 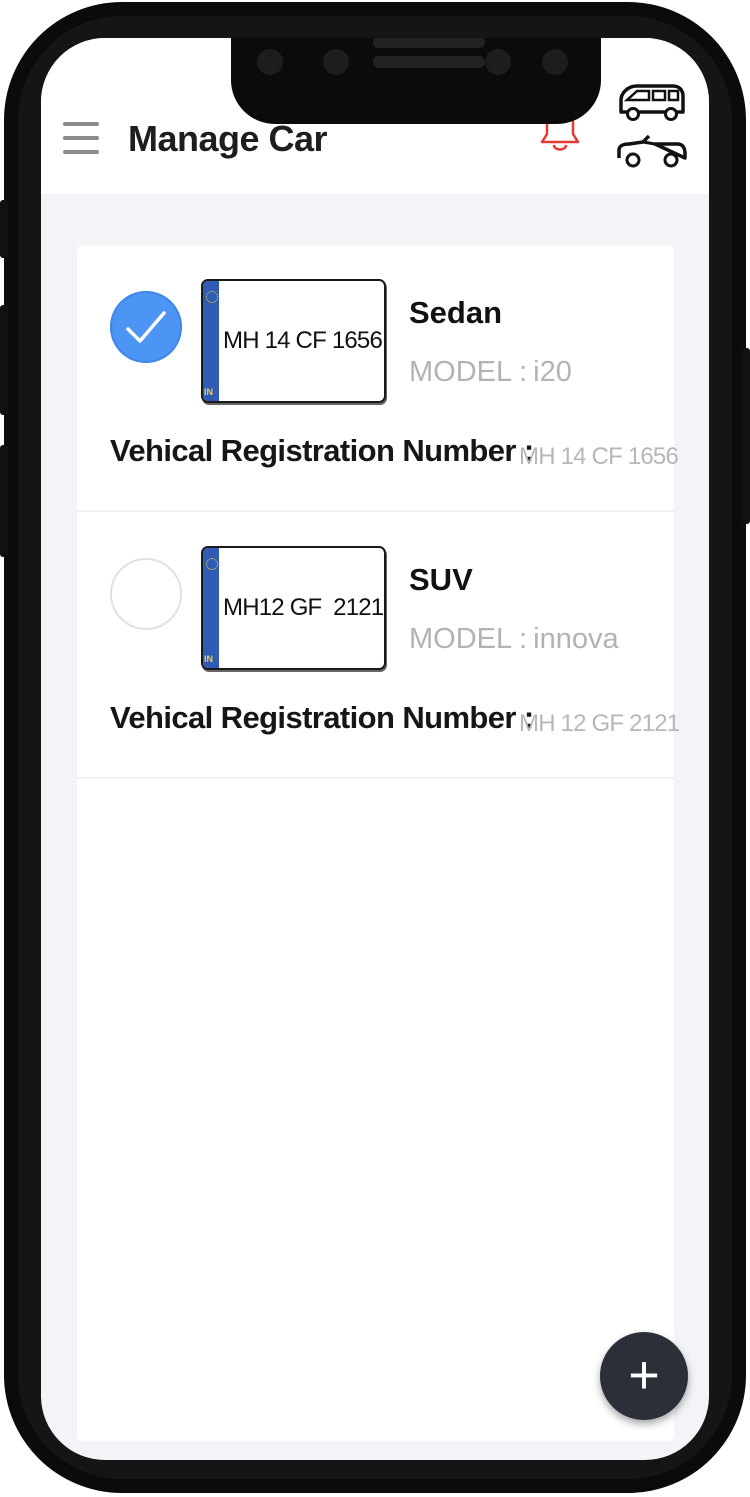 What do you see at coordinates (651, 126) in the screenshot?
I see `cars-icon` at bounding box center [651, 126].